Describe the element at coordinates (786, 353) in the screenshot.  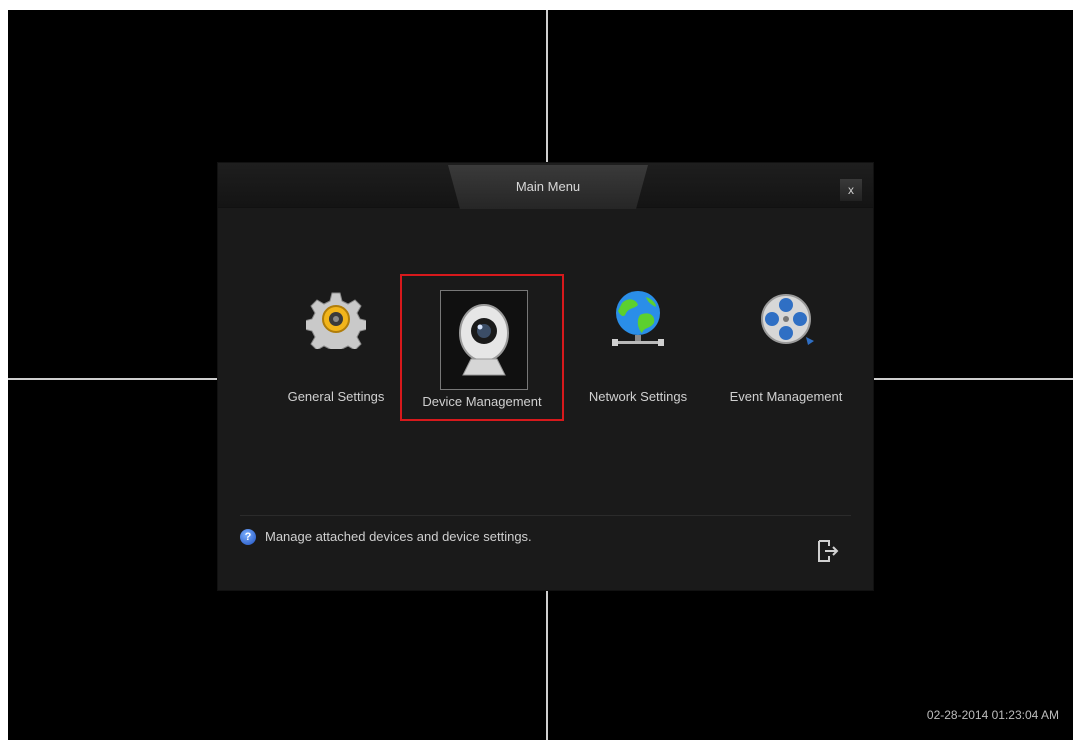
I see `menu-item-event-management: Event Management` at that location.